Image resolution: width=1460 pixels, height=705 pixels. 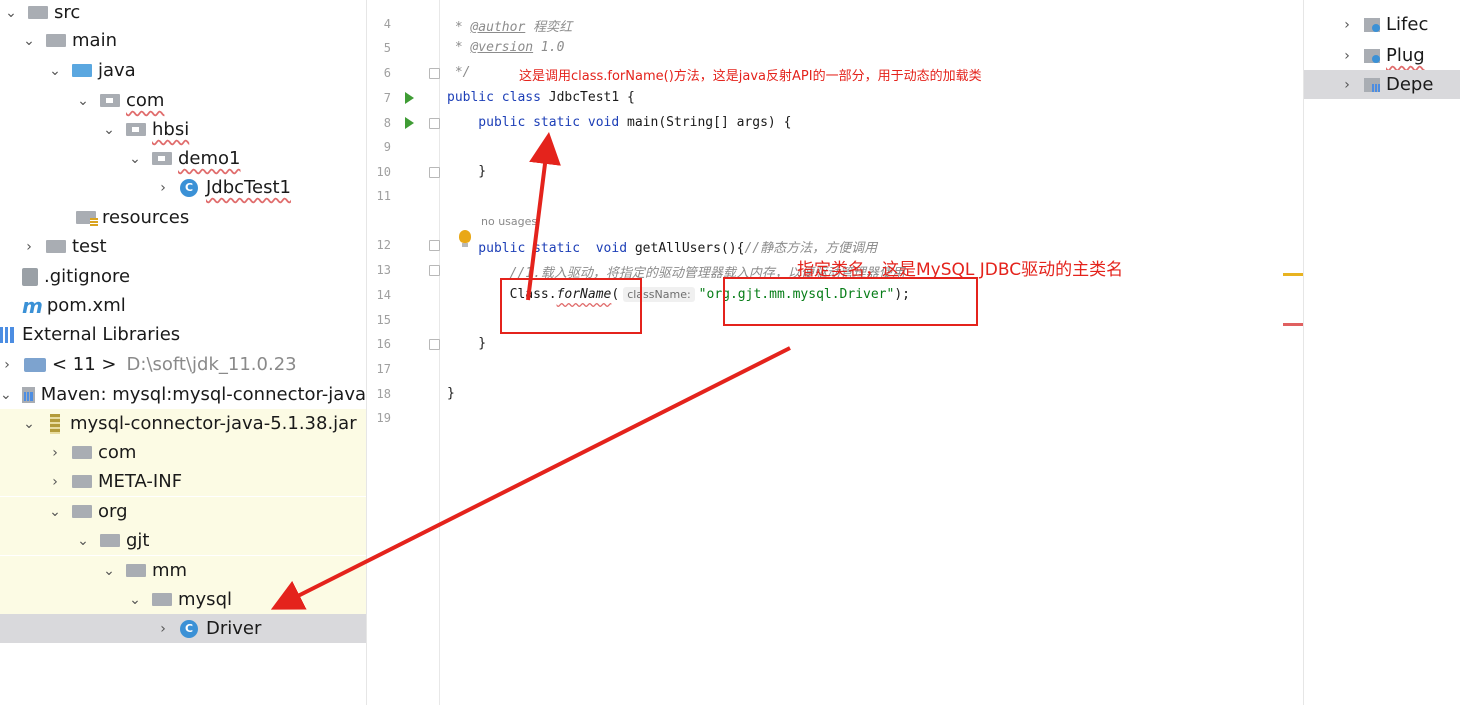 I want to click on tree-item-label: Maven: mysql:mysql-connector-java, so click(x=203, y=394).